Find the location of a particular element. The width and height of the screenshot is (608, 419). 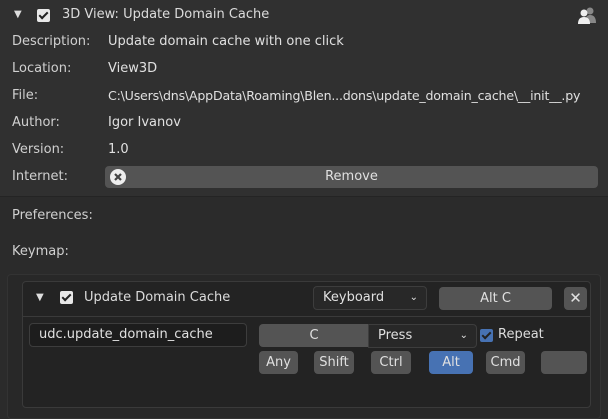

location-value: View3D is located at coordinates (133, 68).